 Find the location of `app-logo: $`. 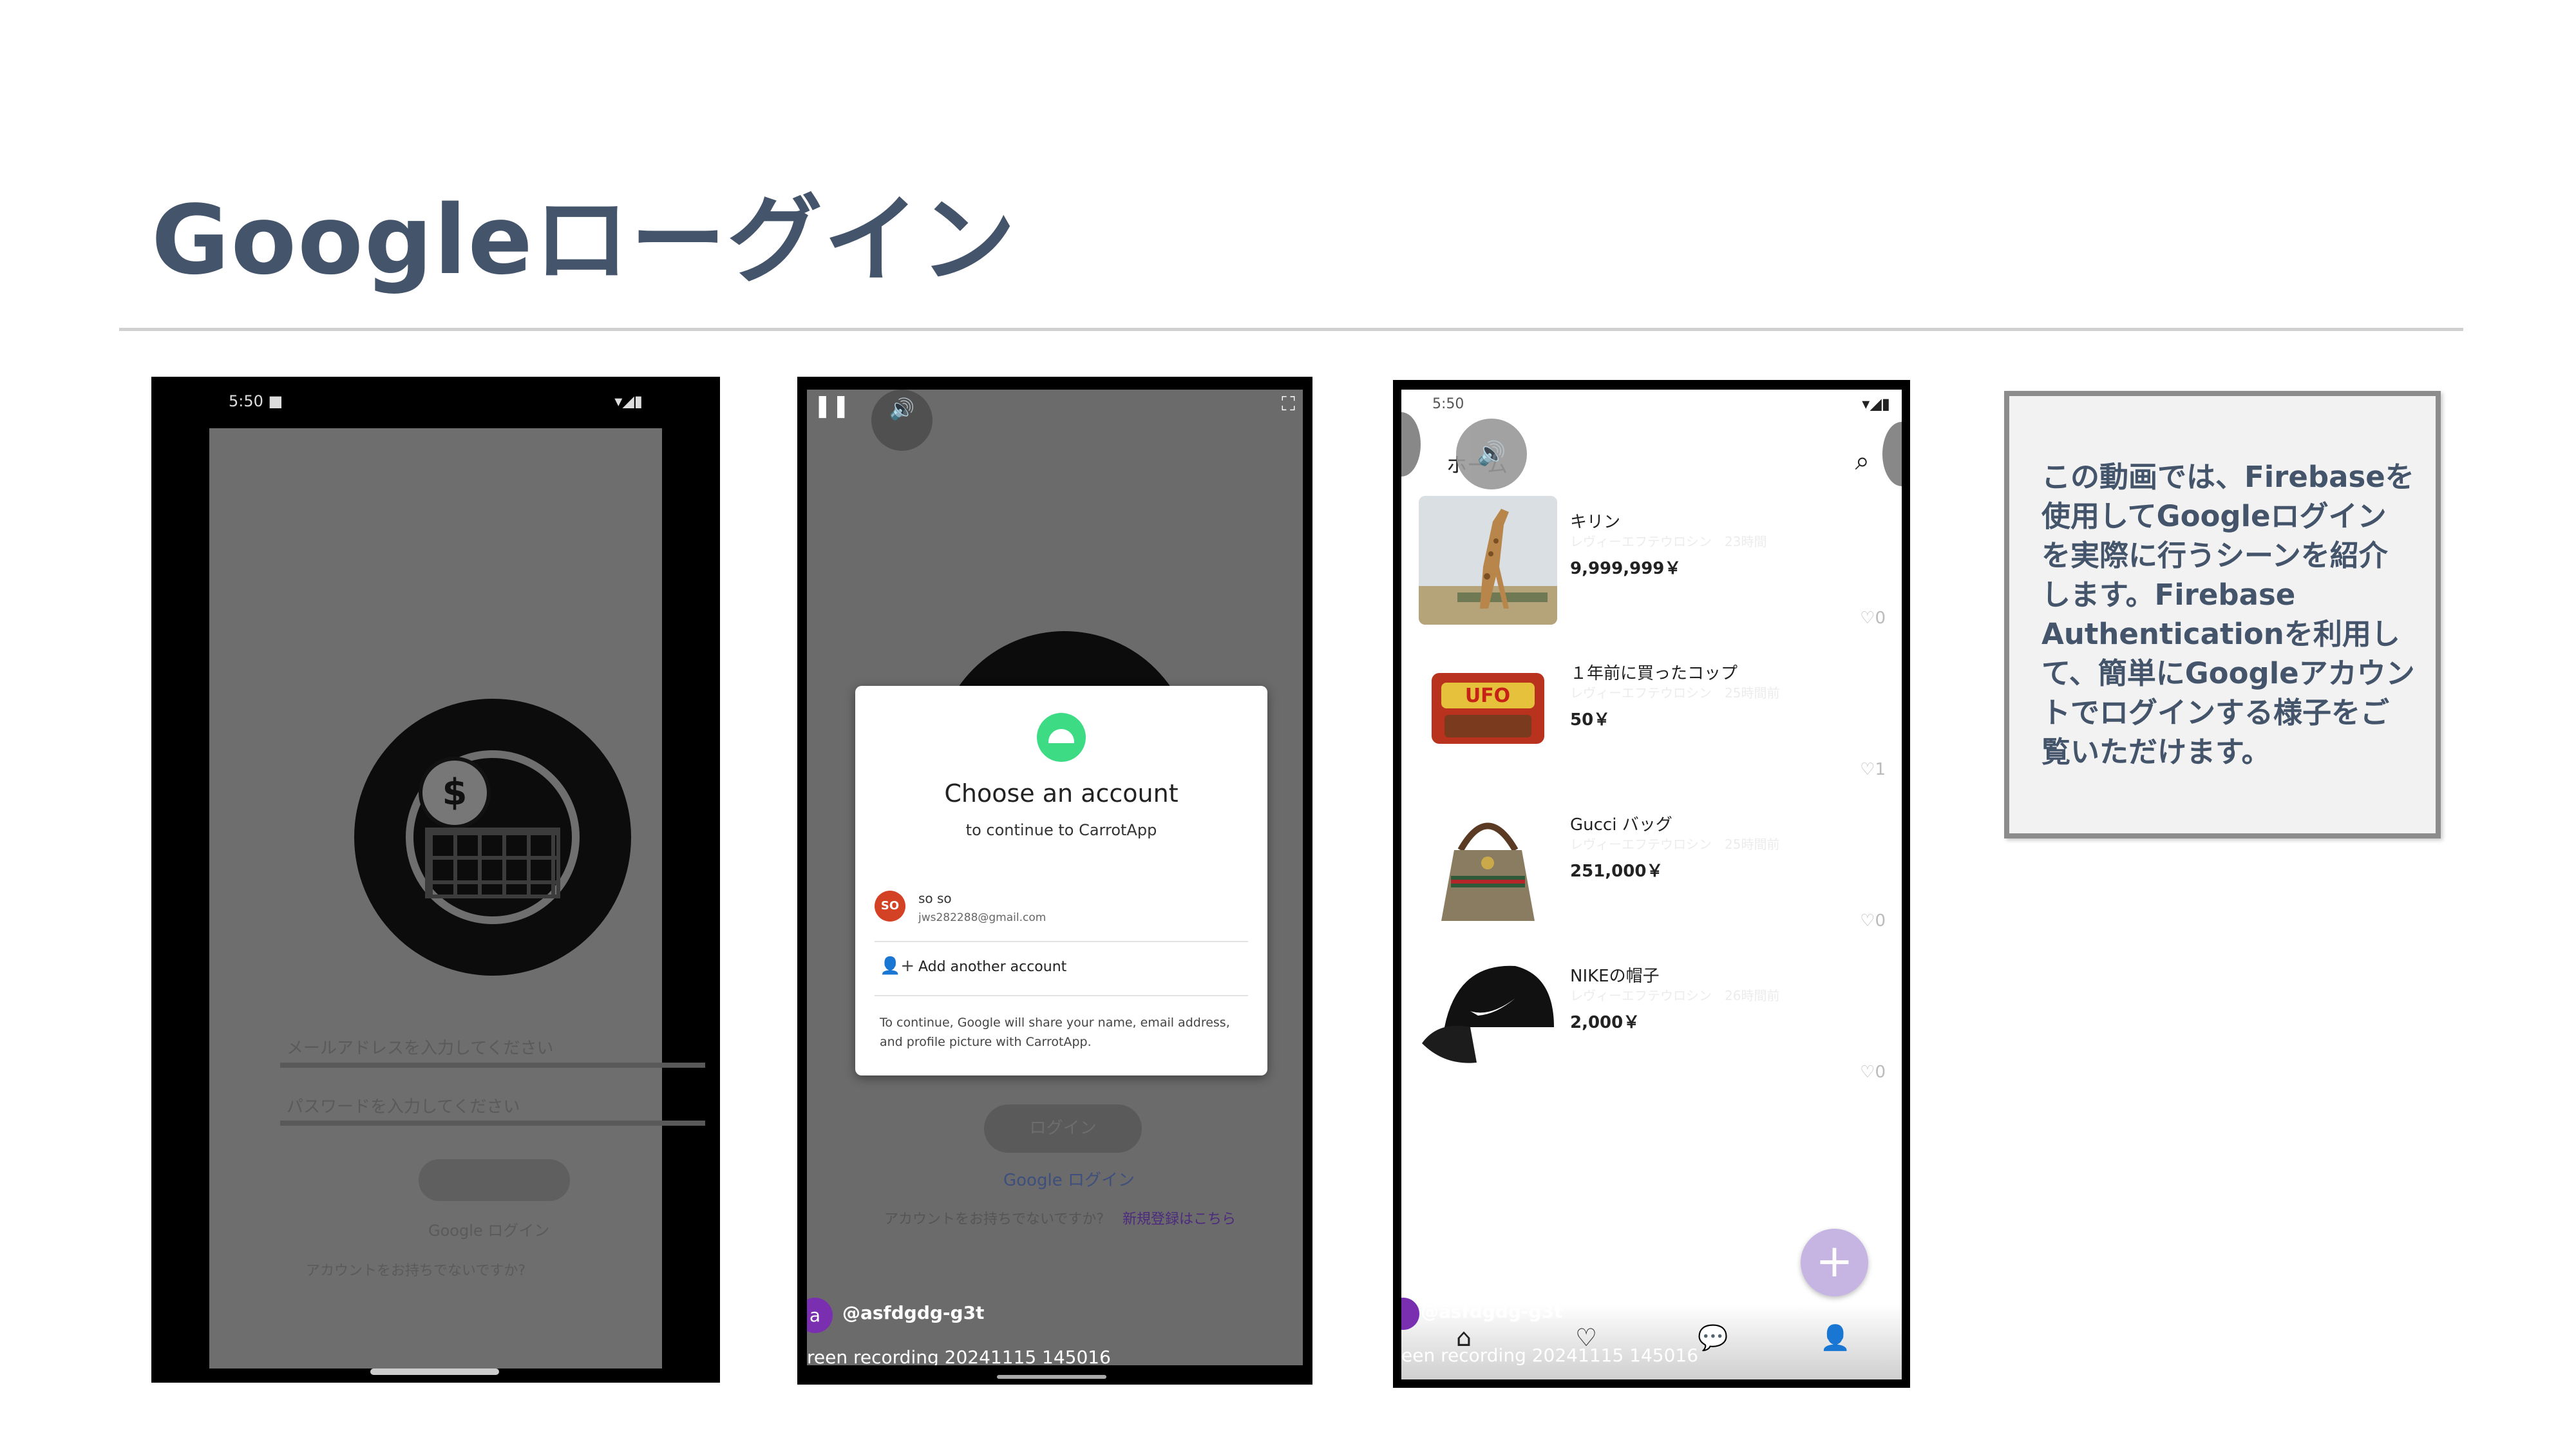

app-logo: $ is located at coordinates (493, 838).